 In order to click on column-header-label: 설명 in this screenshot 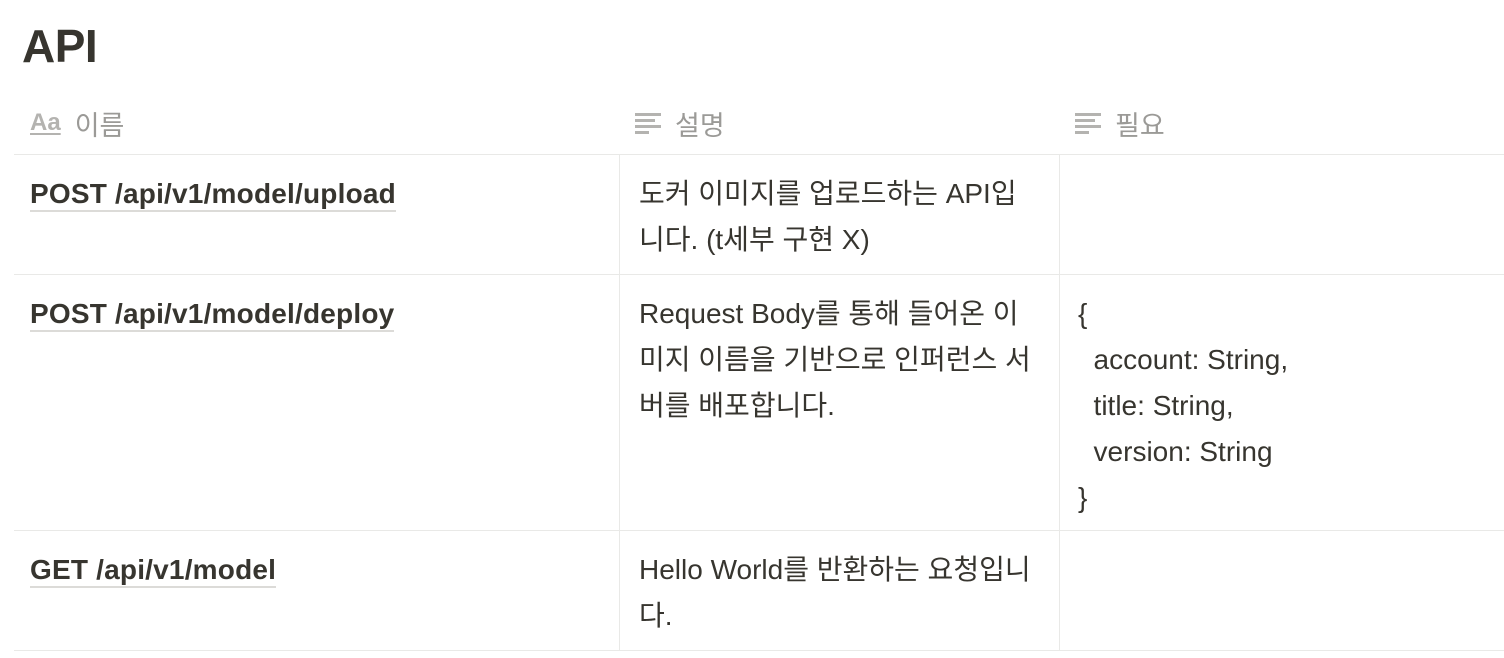, I will do `click(700, 125)`.